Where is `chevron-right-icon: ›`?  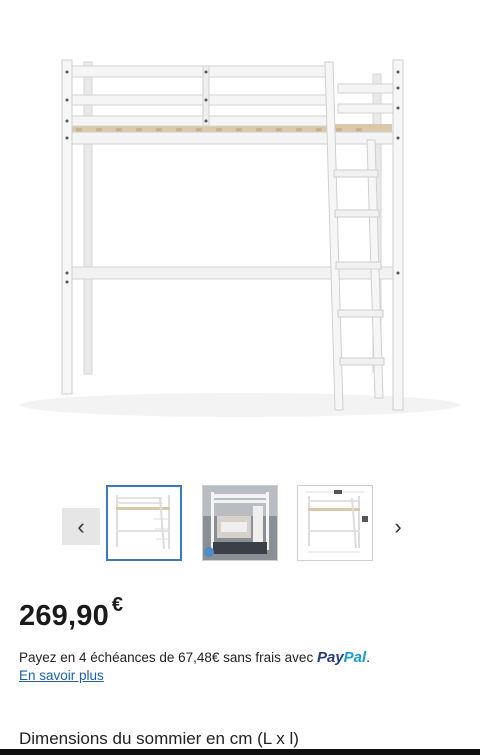 chevron-right-icon: › is located at coordinates (398, 526).